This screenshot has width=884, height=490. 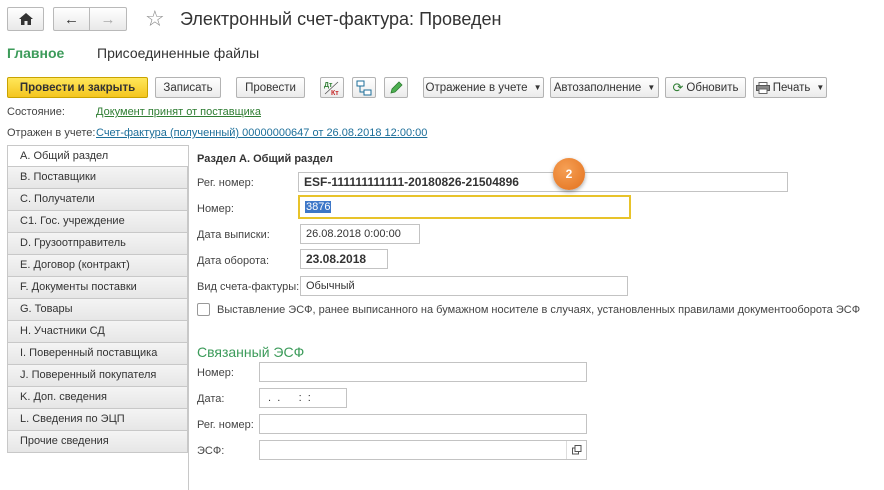 I want to click on sidebar-item-delivery-docs: F. Документы поставки, so click(x=97, y=288).